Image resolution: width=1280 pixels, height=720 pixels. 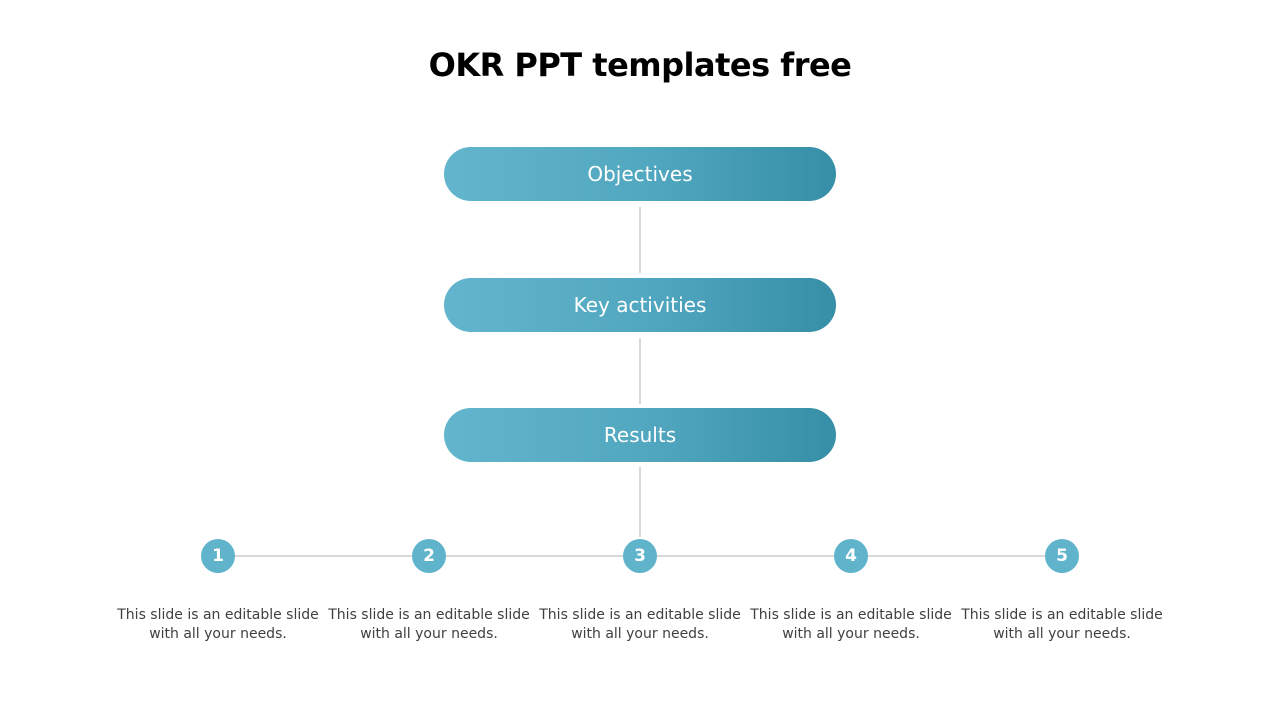 What do you see at coordinates (640, 65) in the screenshot?
I see `slide-title: OKR PPT templates free` at bounding box center [640, 65].